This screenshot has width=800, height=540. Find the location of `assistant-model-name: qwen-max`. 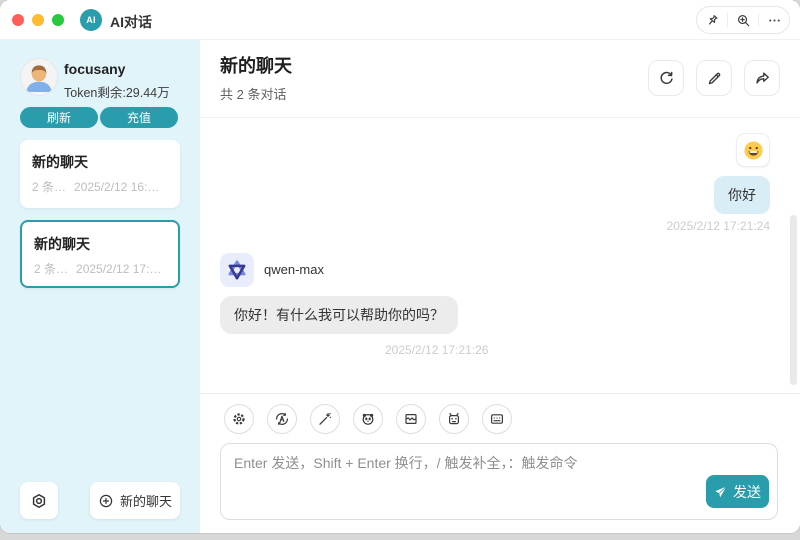

assistant-model-name: qwen-max is located at coordinates (294, 269).